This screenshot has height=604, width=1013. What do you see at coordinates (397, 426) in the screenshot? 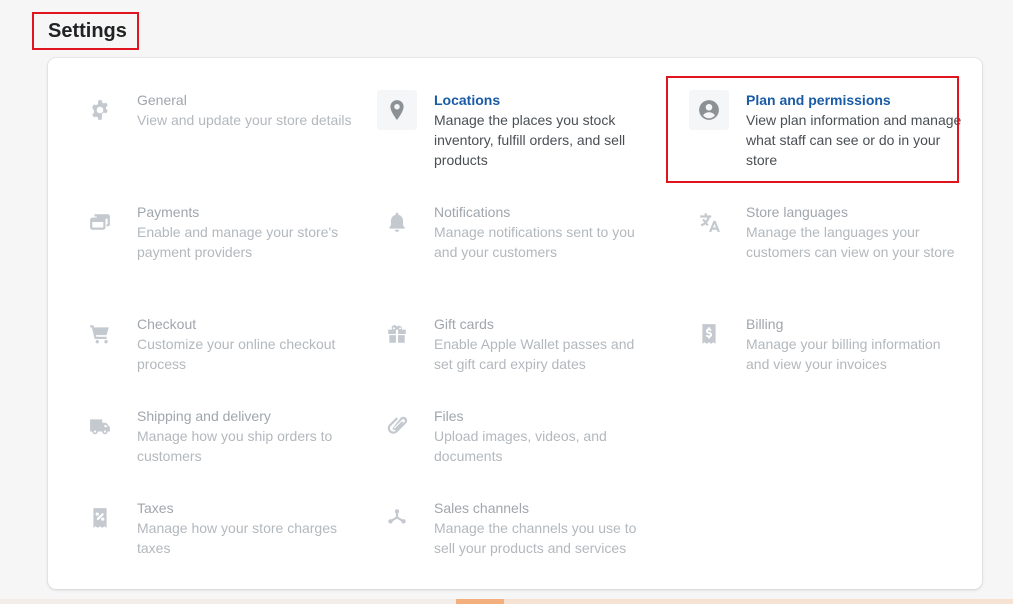
I see `paperclip-icon` at bounding box center [397, 426].